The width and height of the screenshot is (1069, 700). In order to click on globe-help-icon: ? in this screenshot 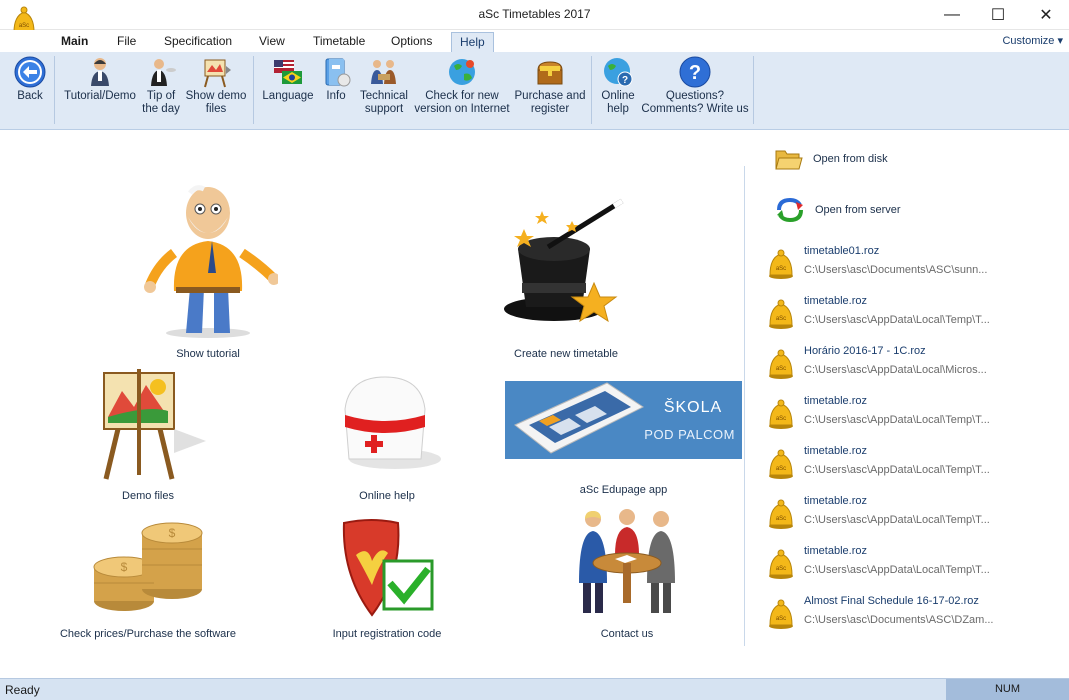, I will do `click(618, 72)`.